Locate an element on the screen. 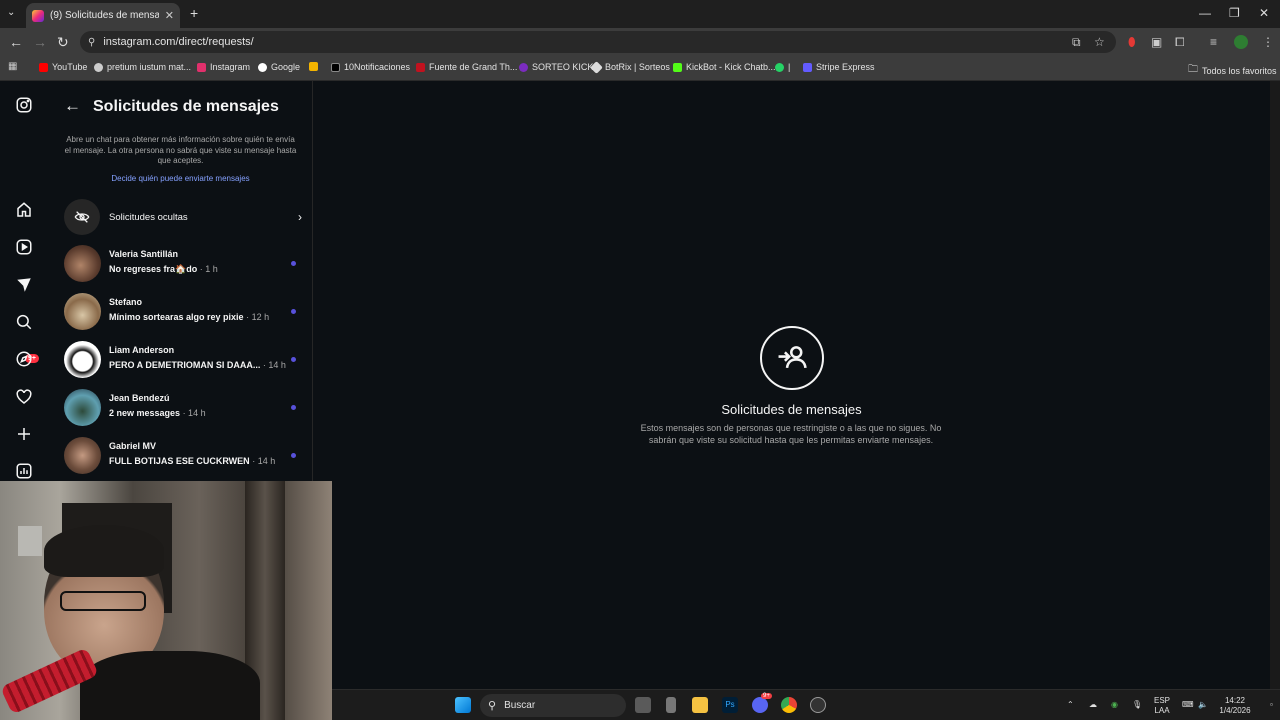 The width and height of the screenshot is (1280, 720). chrome-menu-icon: ⋮ is located at coordinates (1268, 42).